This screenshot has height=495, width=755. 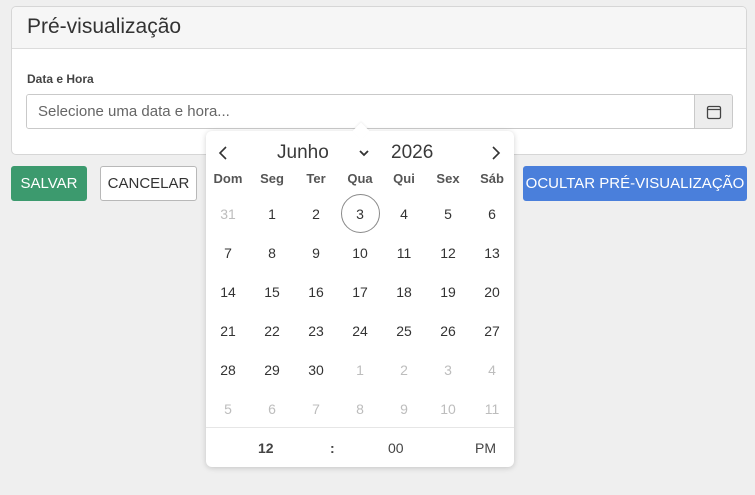 What do you see at coordinates (412, 153) in the screenshot?
I see `year-input: 2026` at bounding box center [412, 153].